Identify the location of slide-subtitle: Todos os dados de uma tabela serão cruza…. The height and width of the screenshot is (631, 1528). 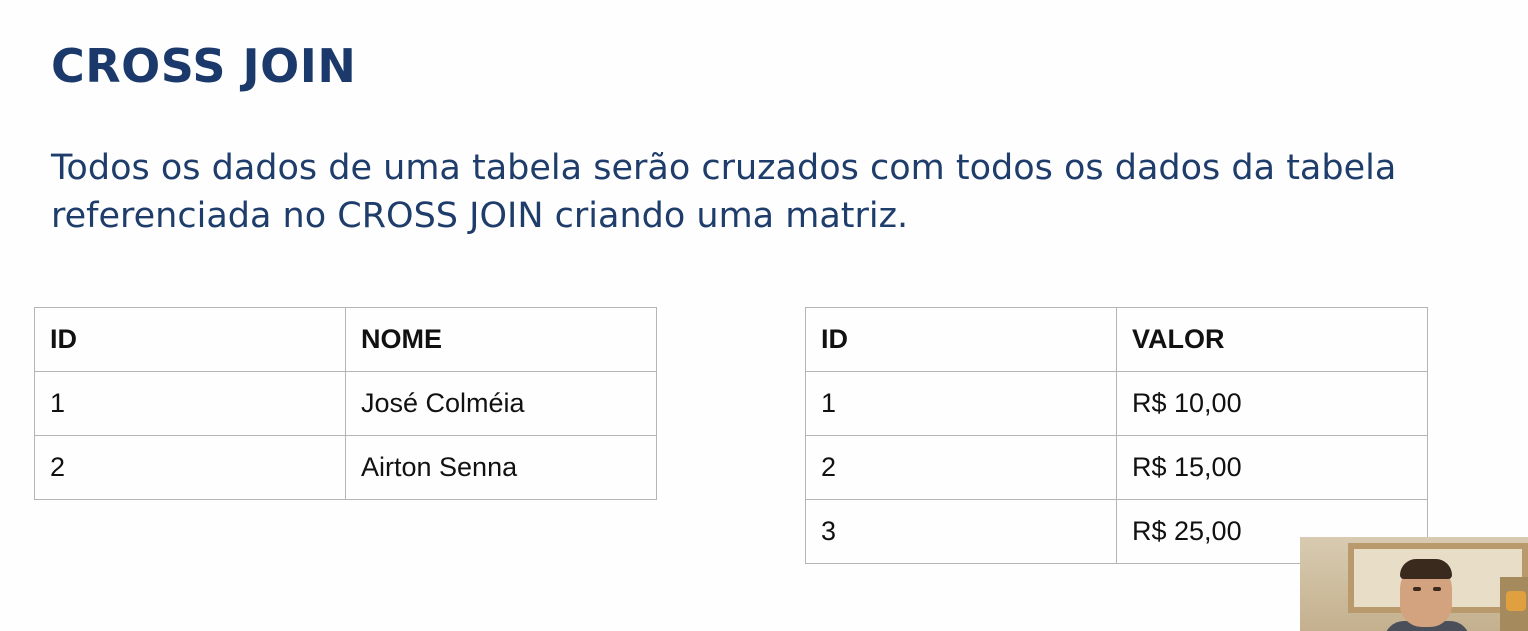
(724, 192).